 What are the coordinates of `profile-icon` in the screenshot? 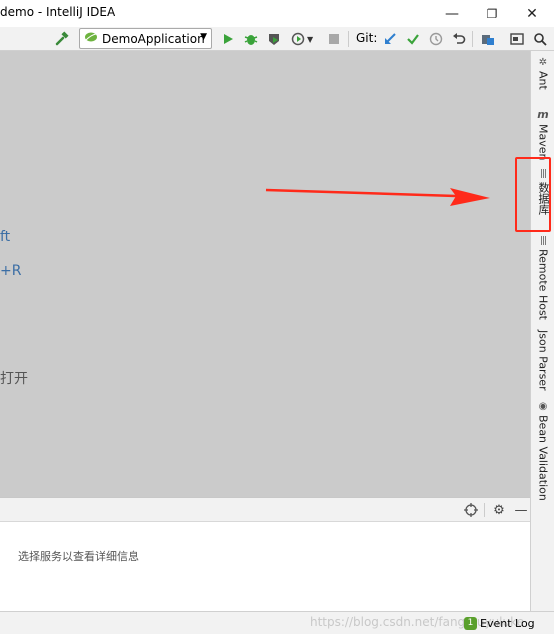 It's located at (298, 39).